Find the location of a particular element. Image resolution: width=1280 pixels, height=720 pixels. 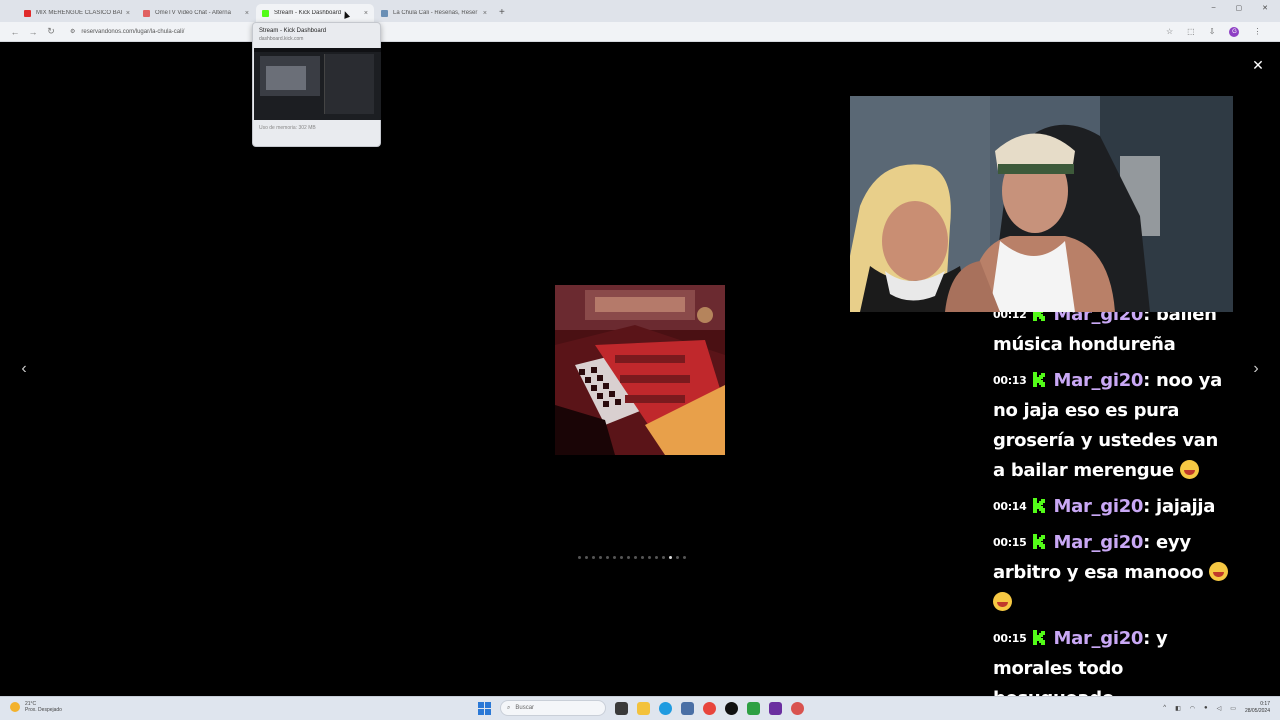

system-clock: 0:17 28/05/2024 is located at coordinates (1257, 708).